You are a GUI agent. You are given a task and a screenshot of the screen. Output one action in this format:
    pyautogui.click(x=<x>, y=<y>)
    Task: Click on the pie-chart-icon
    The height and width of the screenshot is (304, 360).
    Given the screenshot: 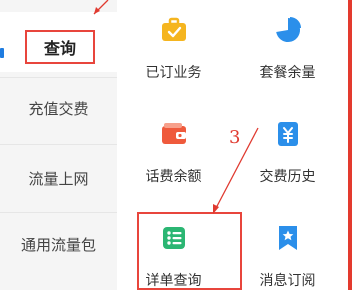 What is the action you would take?
    pyautogui.click(x=288, y=29)
    